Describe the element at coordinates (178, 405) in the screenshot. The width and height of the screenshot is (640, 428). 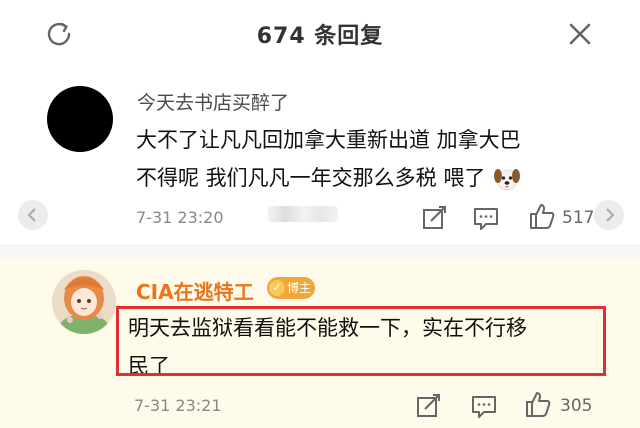
I see `comment-timestamp: 7-31 23:21` at that location.